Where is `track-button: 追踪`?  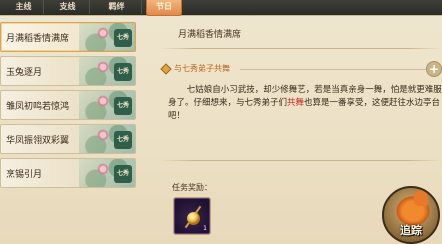
track-button: 追踪 is located at coordinates (411, 215).